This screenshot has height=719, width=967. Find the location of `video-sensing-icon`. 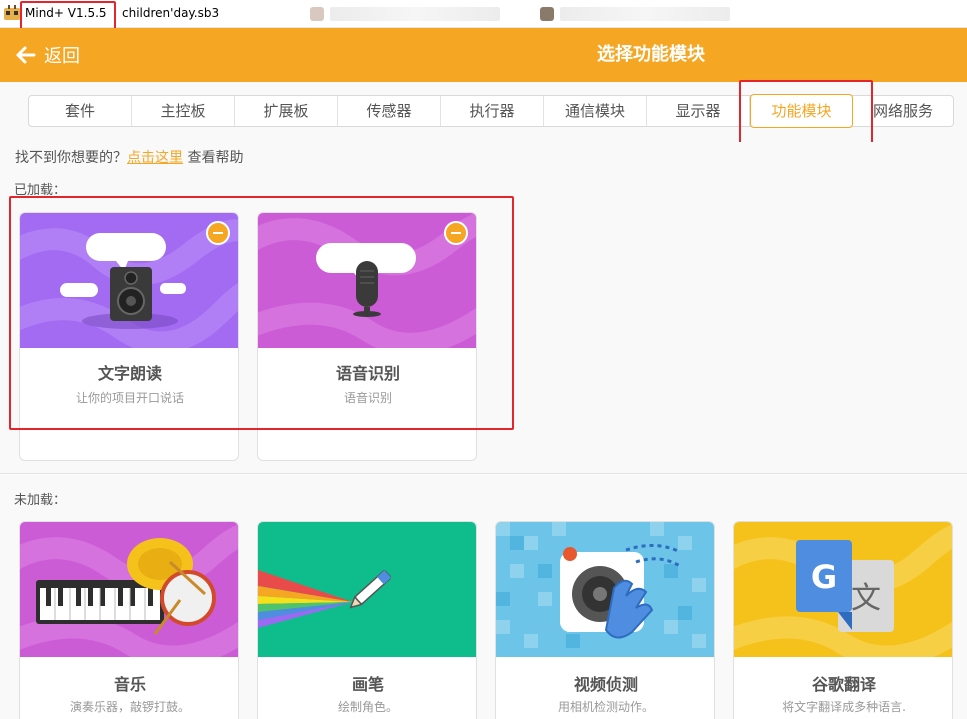

video-sensing-icon is located at coordinates (605, 589).